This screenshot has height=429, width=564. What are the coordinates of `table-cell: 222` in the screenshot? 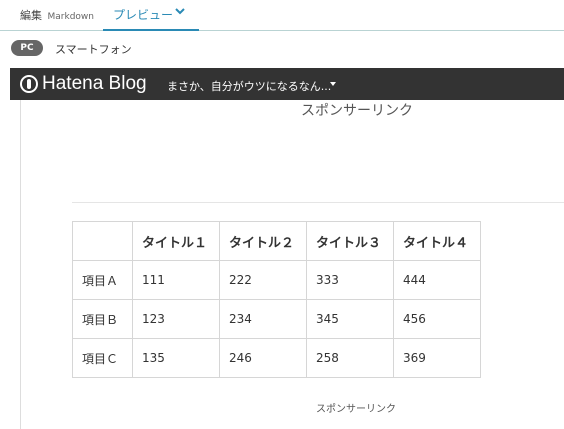 It's located at (263, 280).